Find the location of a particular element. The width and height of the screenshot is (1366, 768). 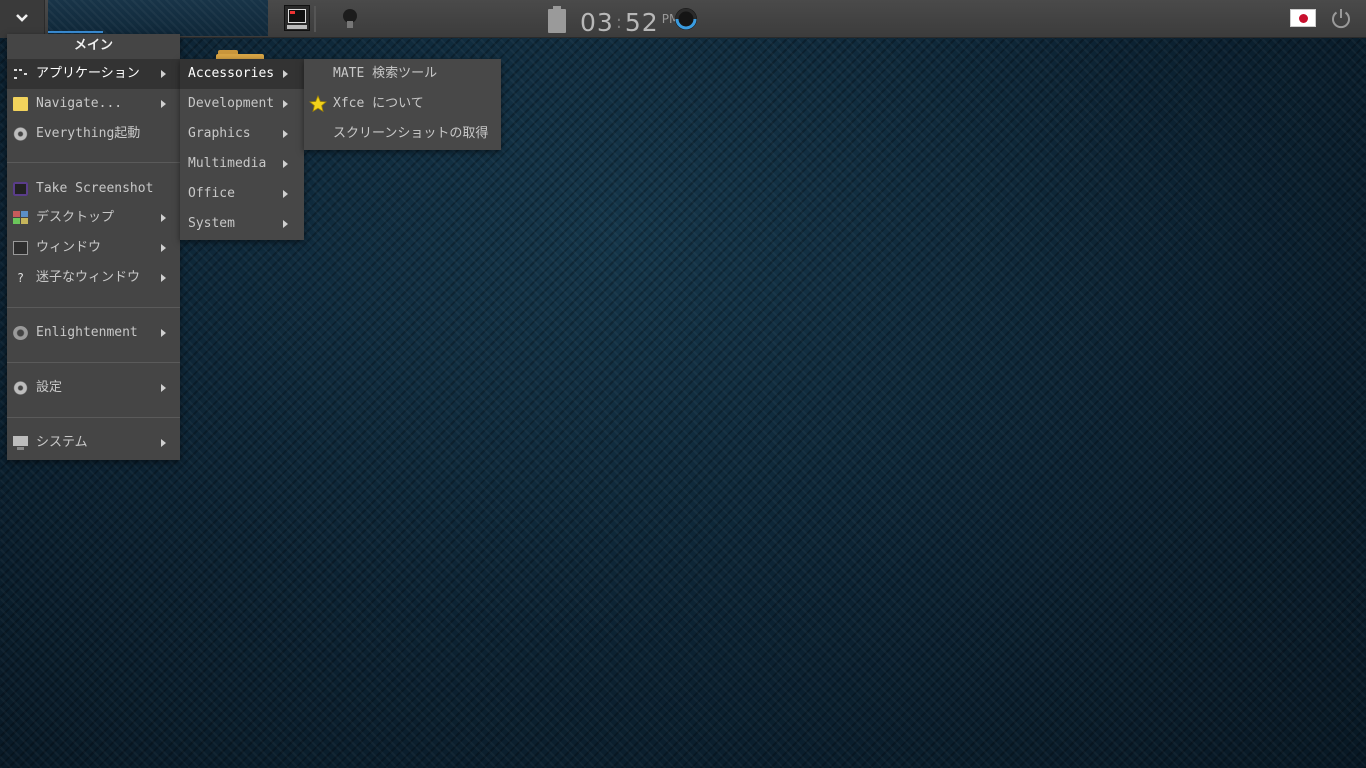

menu-item-desktop: デスクトップ is located at coordinates (93, 218).